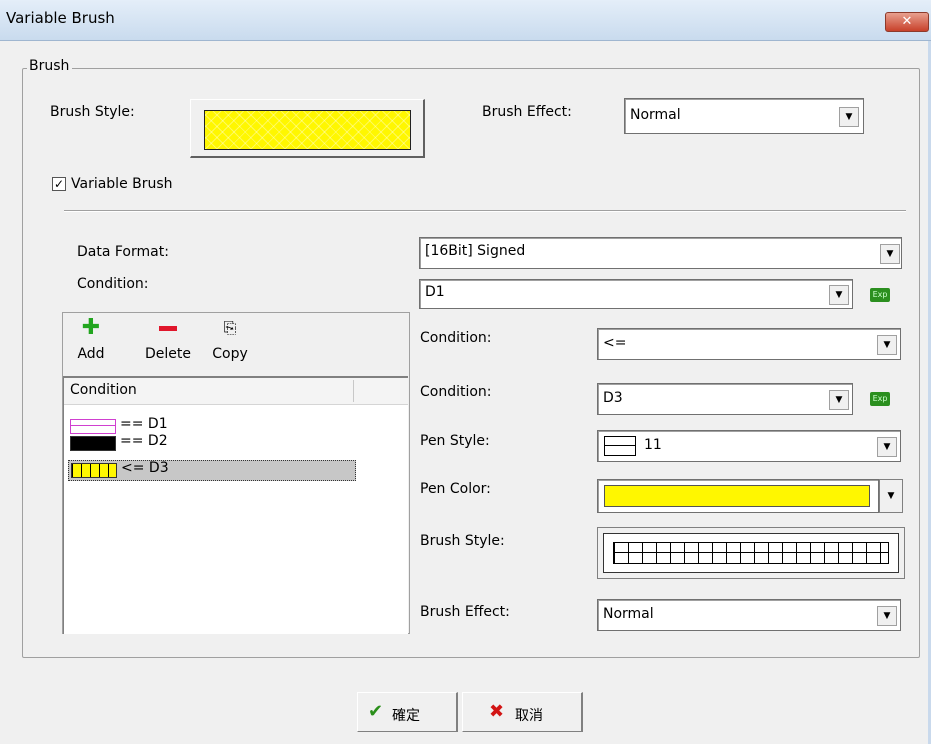  I want to click on brush-pattern, so click(751, 553).